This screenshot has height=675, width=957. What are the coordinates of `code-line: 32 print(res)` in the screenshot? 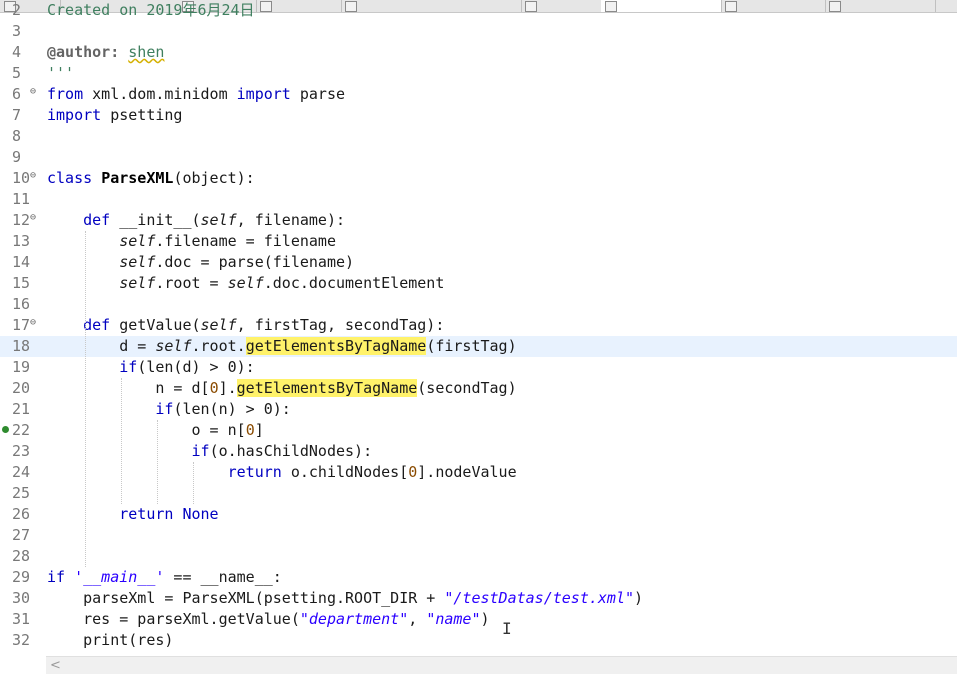 It's located at (478, 640).